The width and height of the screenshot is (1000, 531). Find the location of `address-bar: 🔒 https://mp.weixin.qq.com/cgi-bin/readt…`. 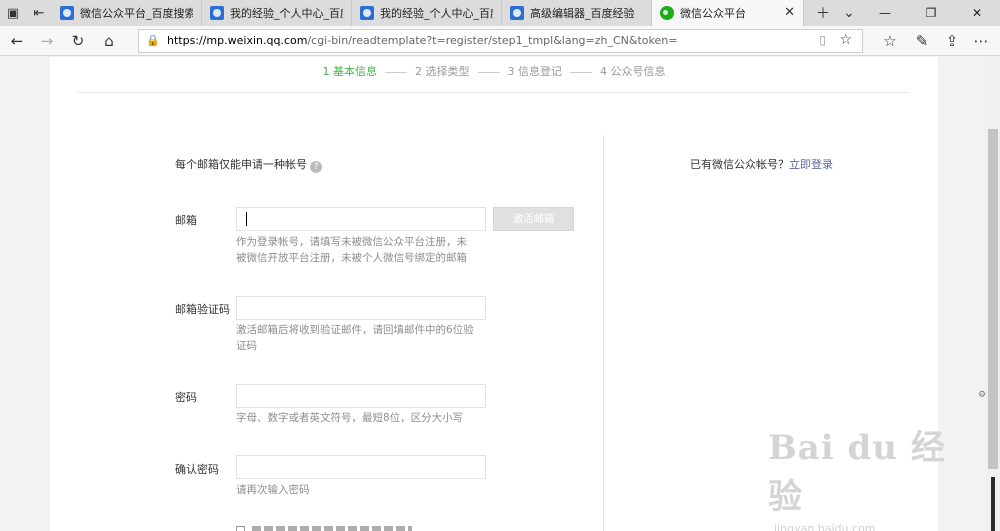

address-bar: 🔒 https://mp.weixin.qq.com/cgi-bin/readt… is located at coordinates (500, 41).